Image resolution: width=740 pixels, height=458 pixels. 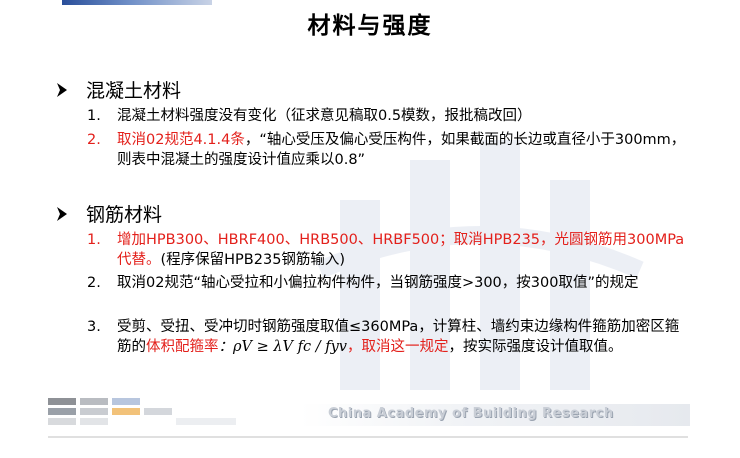 I want to click on section-heading-label: 钢筋材料, so click(x=124, y=215).